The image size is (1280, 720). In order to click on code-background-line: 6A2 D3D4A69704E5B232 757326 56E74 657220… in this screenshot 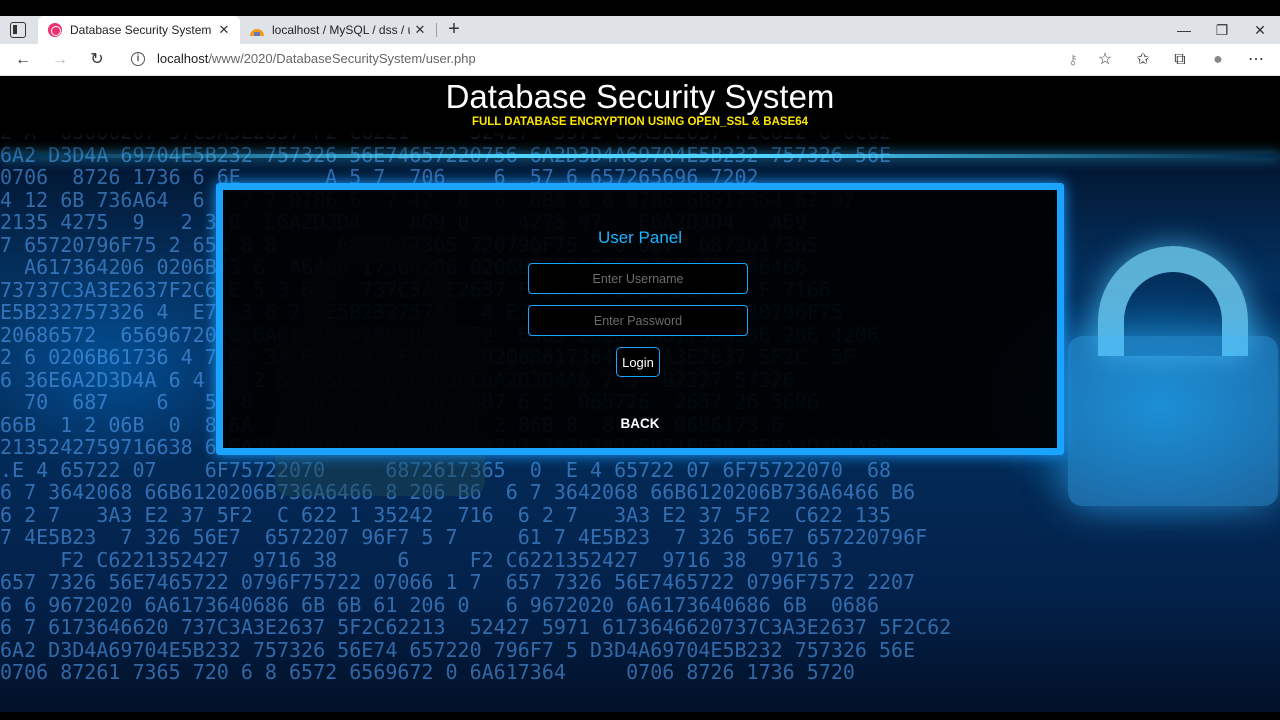, I will do `click(458, 649)`.